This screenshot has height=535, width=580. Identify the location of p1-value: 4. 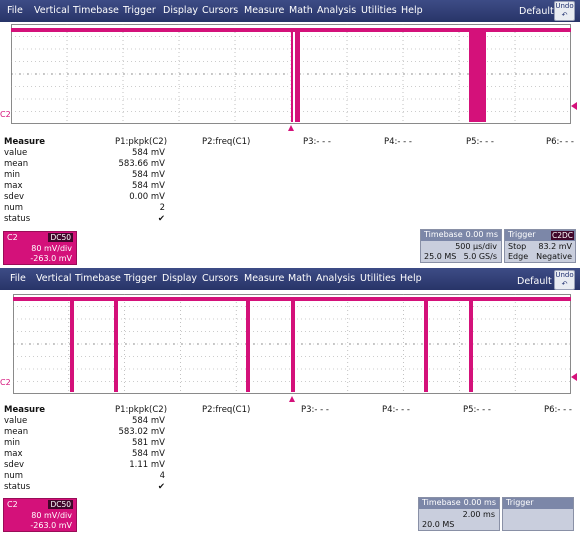
(162, 476).